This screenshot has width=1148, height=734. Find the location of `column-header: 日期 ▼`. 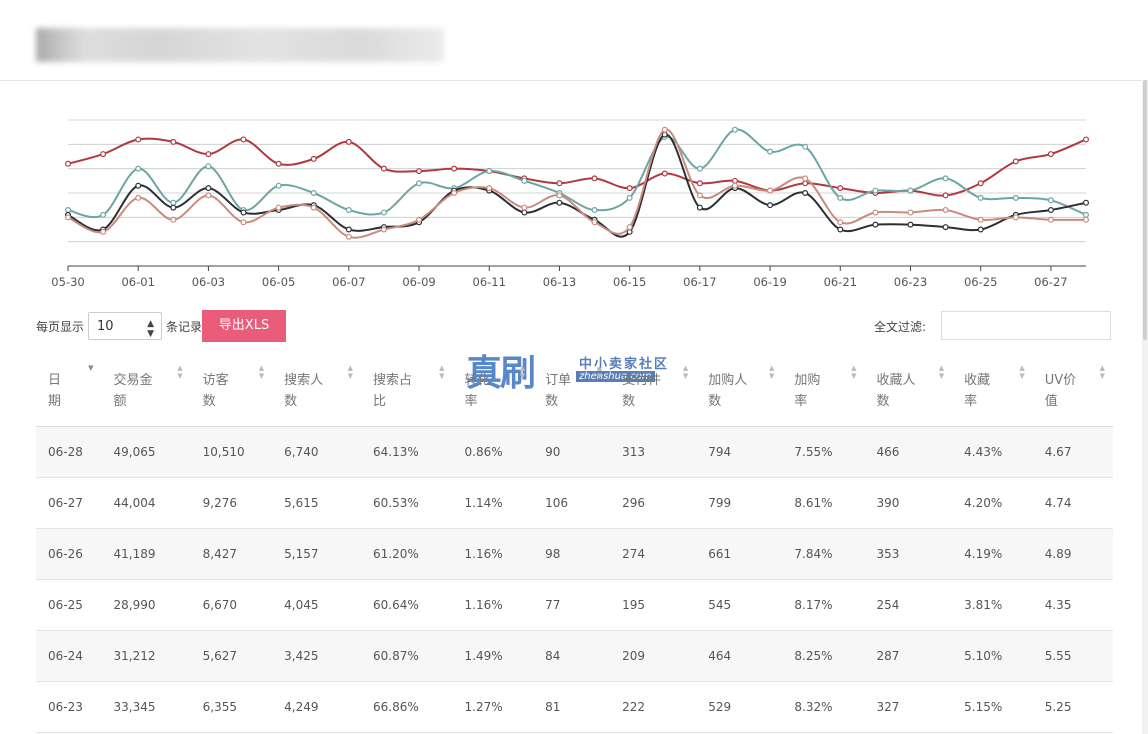

column-header: 日期 ▼ is located at coordinates (69, 391).